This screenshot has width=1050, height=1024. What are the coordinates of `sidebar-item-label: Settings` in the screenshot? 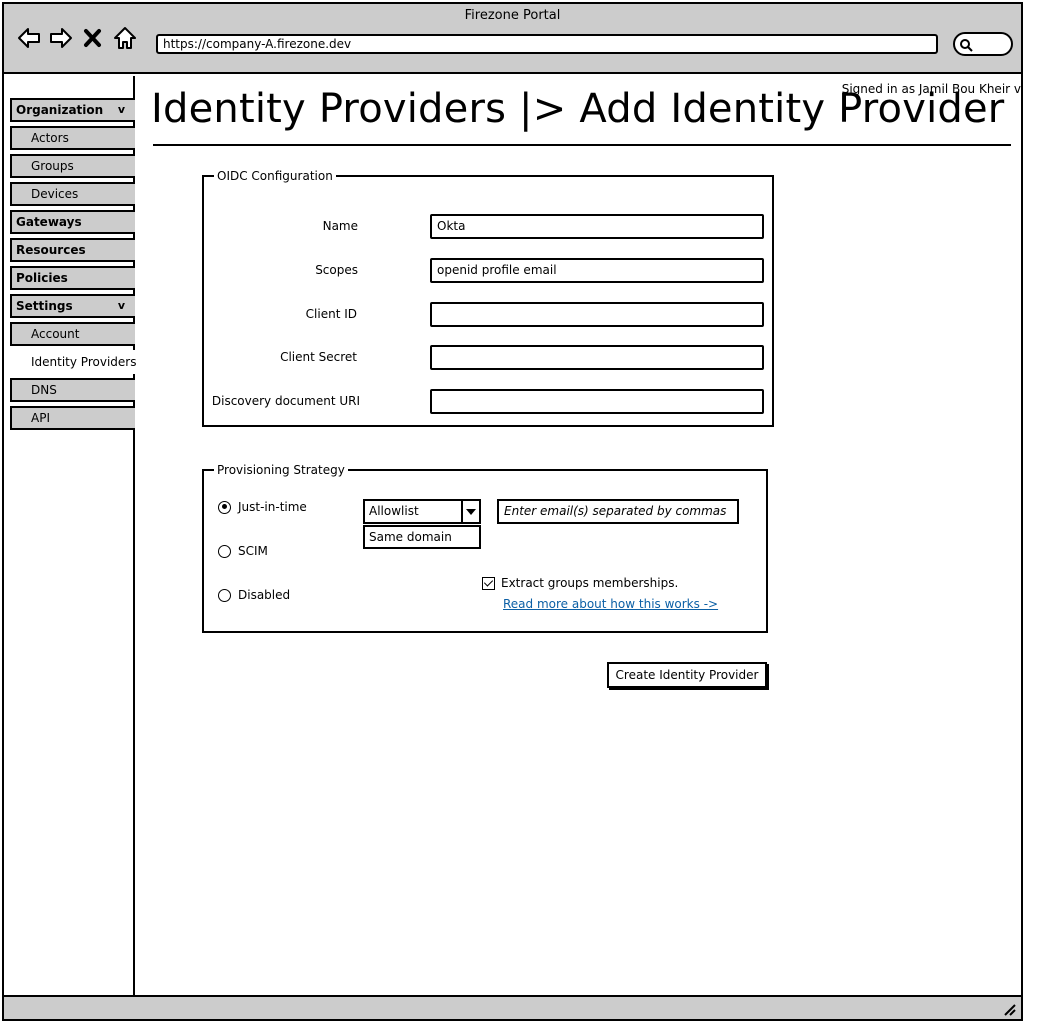 It's located at (44, 306).